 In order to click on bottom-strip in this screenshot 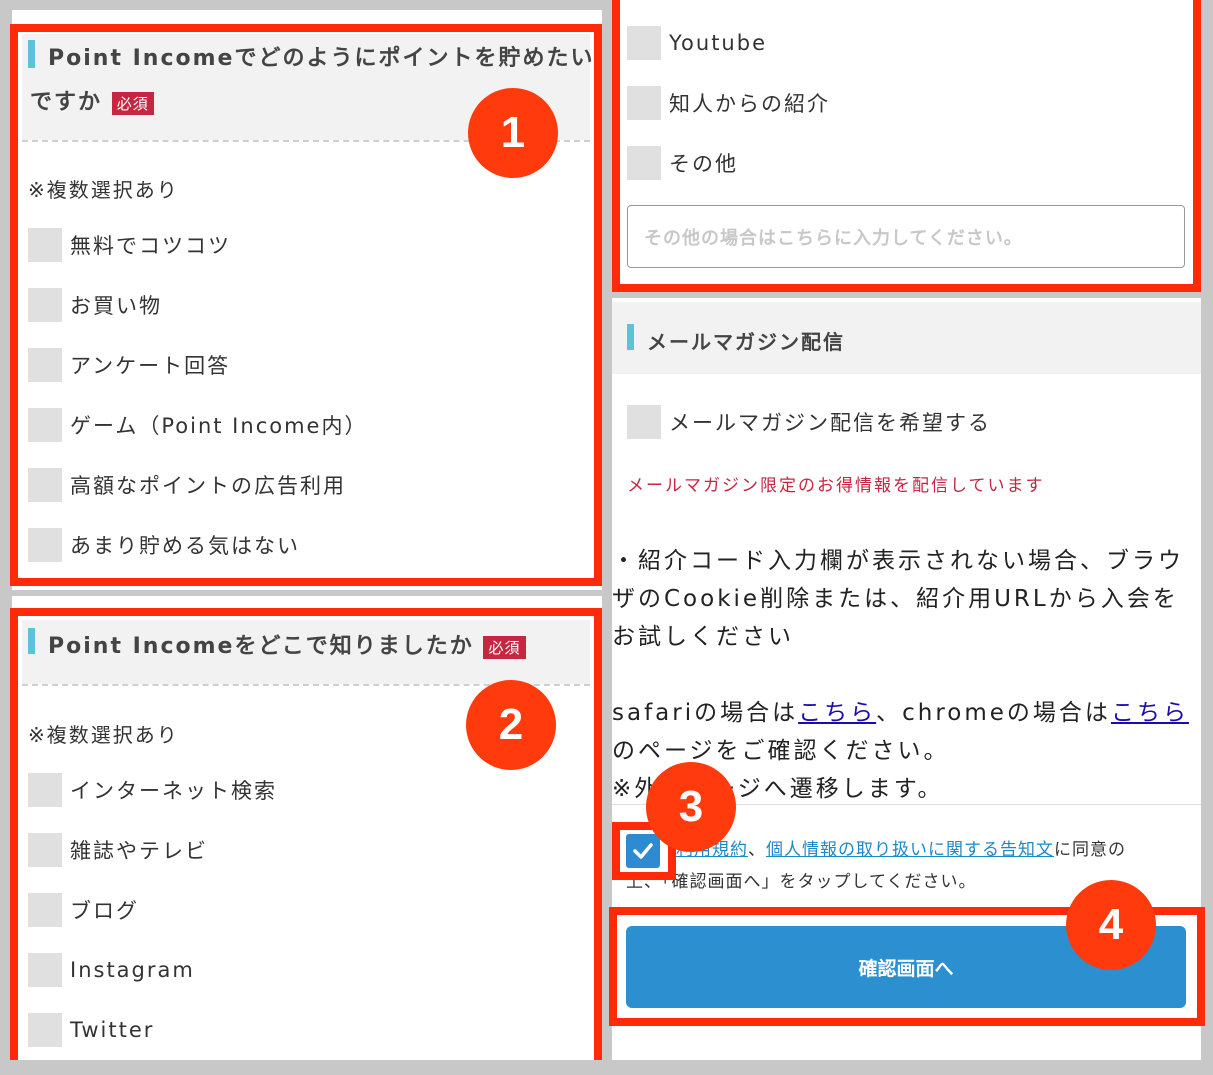, I will do `click(606, 1067)`.